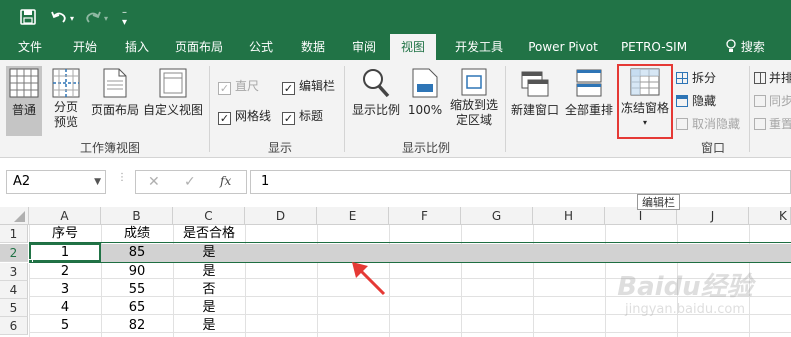 Image resolution: width=791 pixels, height=337 pixels. Describe the element at coordinates (281, 216) in the screenshot. I see `column-header-d: D` at that location.